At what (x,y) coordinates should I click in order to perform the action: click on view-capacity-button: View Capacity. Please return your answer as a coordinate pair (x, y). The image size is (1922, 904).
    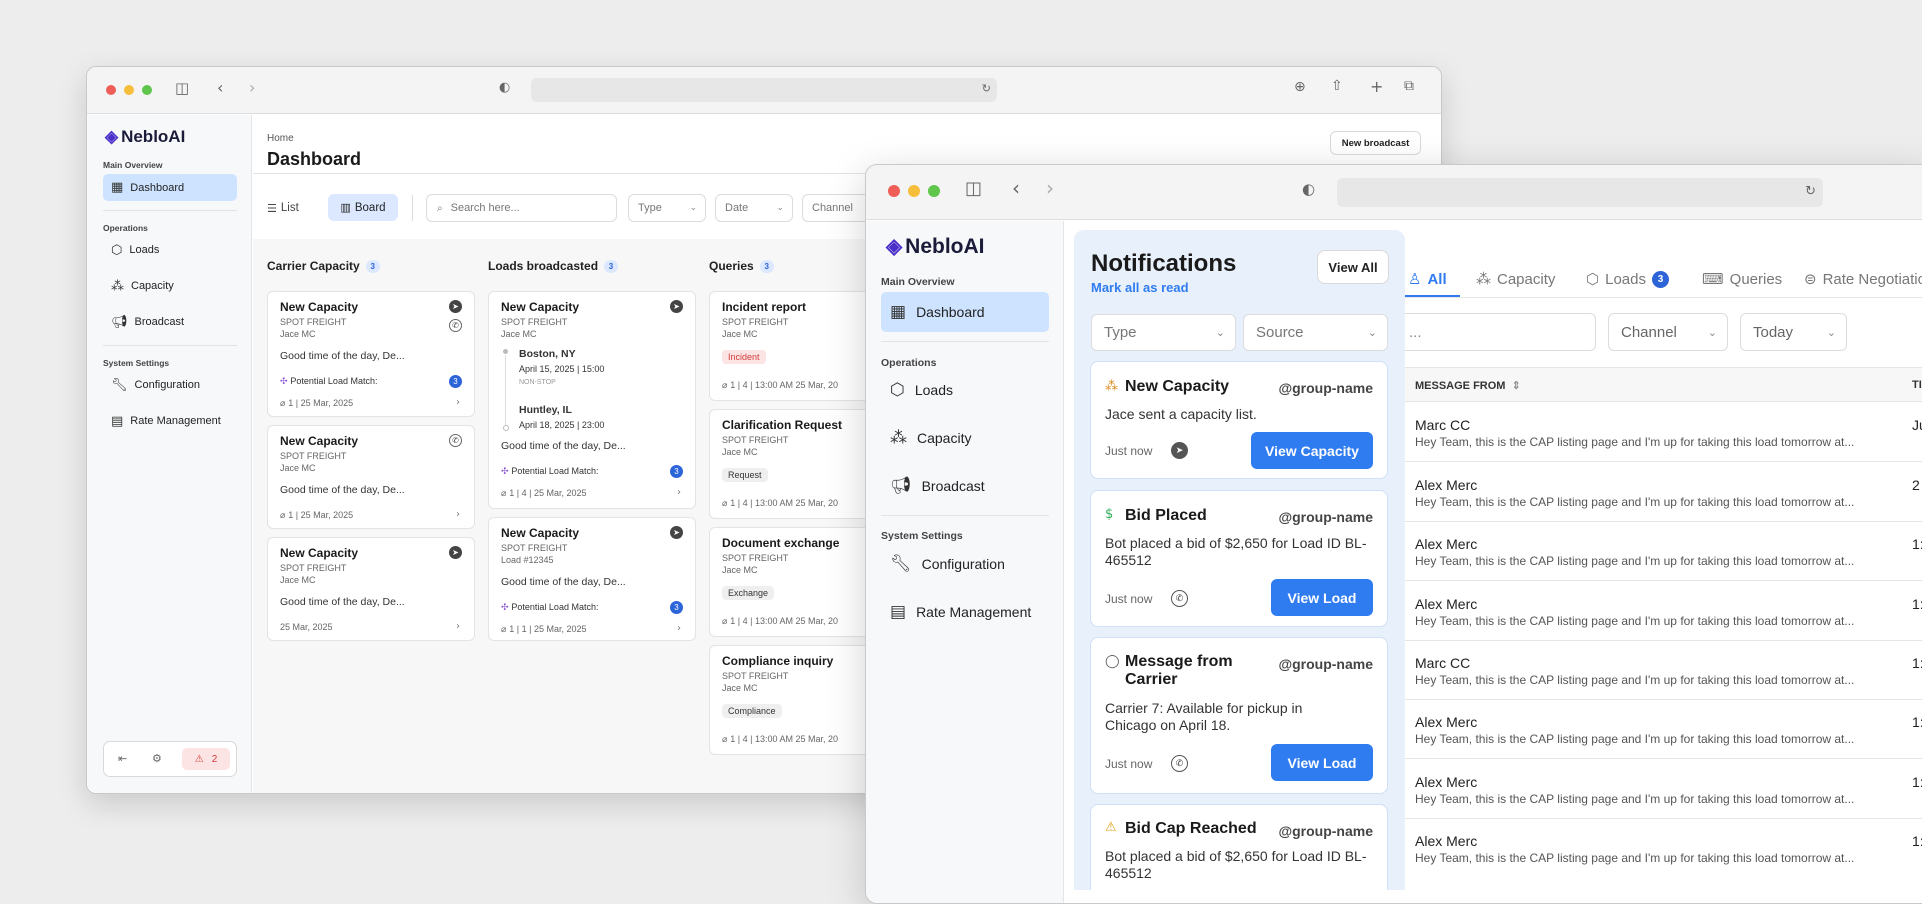
    Looking at the image, I should click on (1312, 450).